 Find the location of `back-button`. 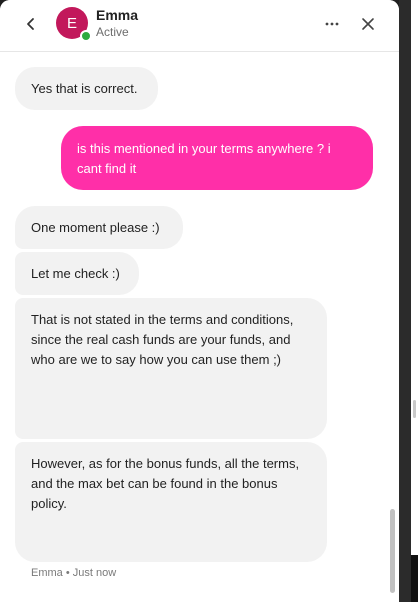

back-button is located at coordinates (31, 24).